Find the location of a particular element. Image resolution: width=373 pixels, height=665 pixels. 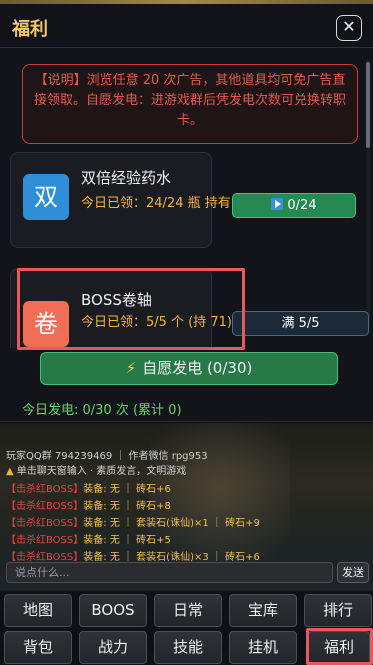

power-button-label: 自愿发电 (0/30) is located at coordinates (197, 368).